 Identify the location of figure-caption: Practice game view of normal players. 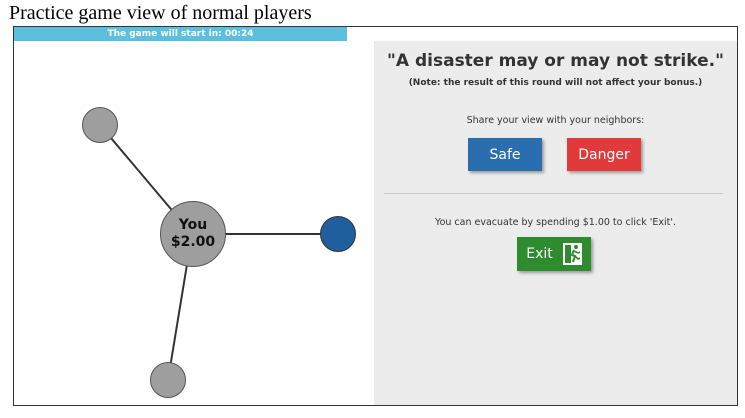
(160, 13).